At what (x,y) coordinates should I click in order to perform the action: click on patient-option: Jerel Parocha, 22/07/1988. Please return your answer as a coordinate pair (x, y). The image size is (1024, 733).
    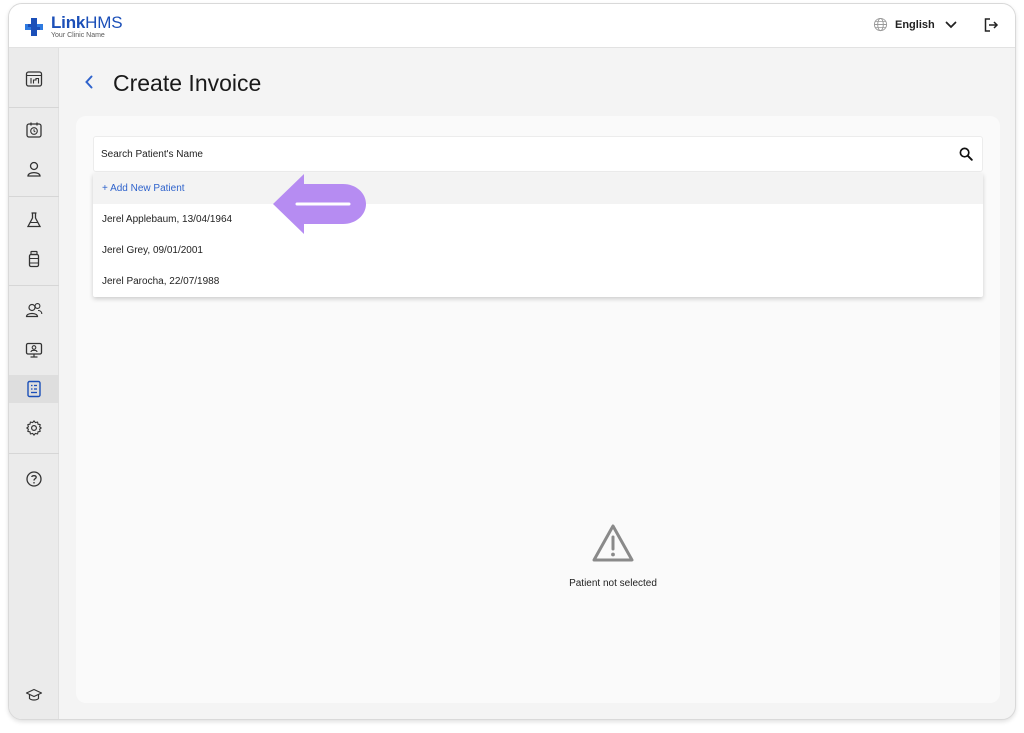
    Looking at the image, I should click on (538, 281).